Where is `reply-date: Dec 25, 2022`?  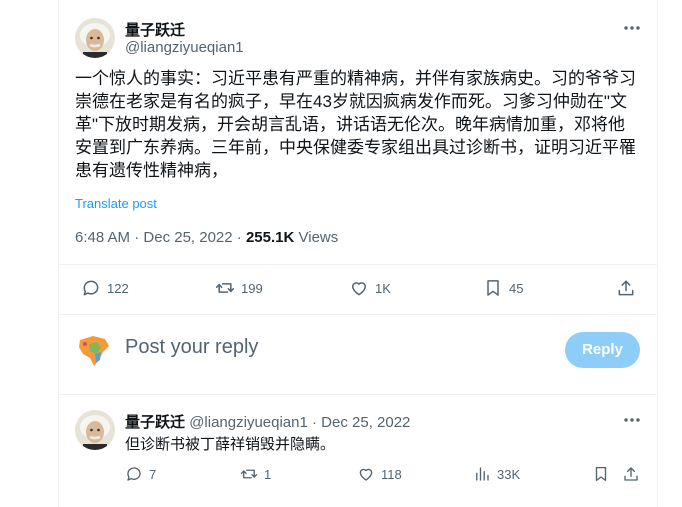
reply-date: Dec 25, 2022 is located at coordinates (365, 422).